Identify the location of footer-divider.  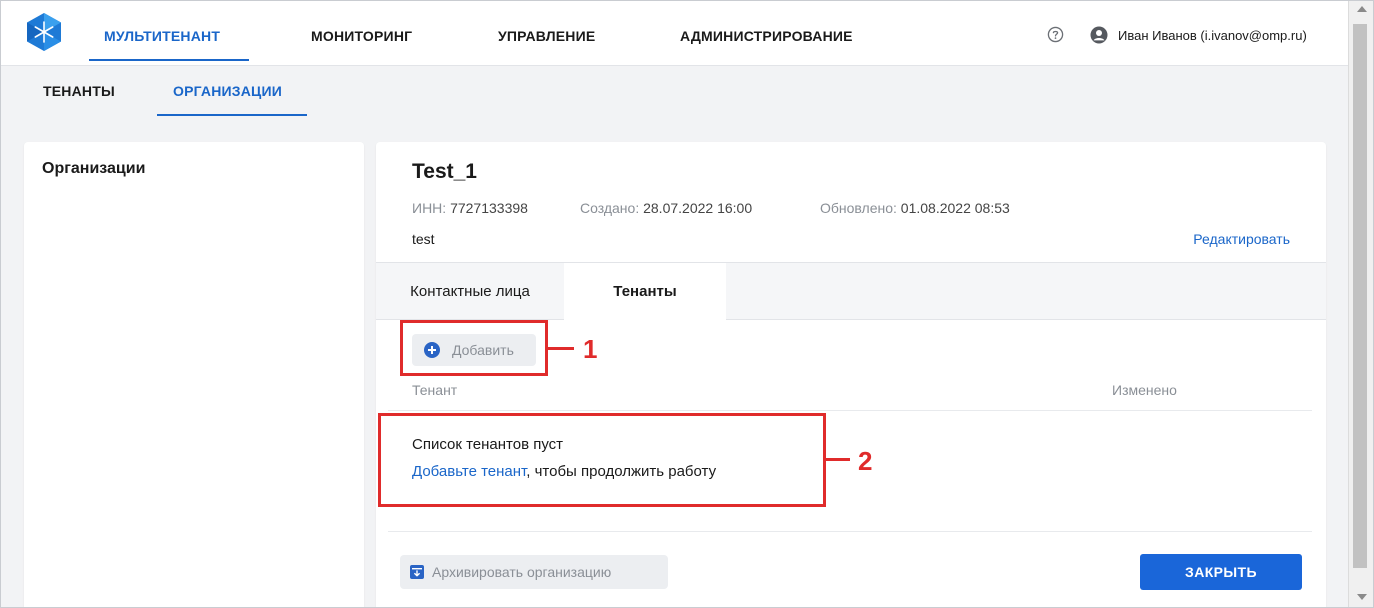
(850, 531).